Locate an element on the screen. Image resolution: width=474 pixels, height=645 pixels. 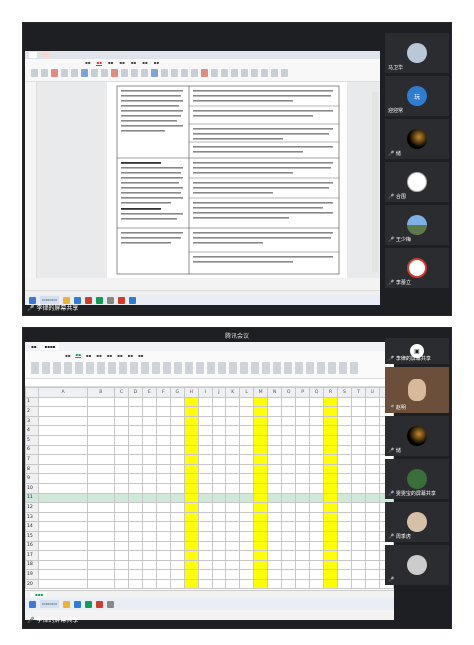
row-header: 13 is located at coordinates (32, 517).